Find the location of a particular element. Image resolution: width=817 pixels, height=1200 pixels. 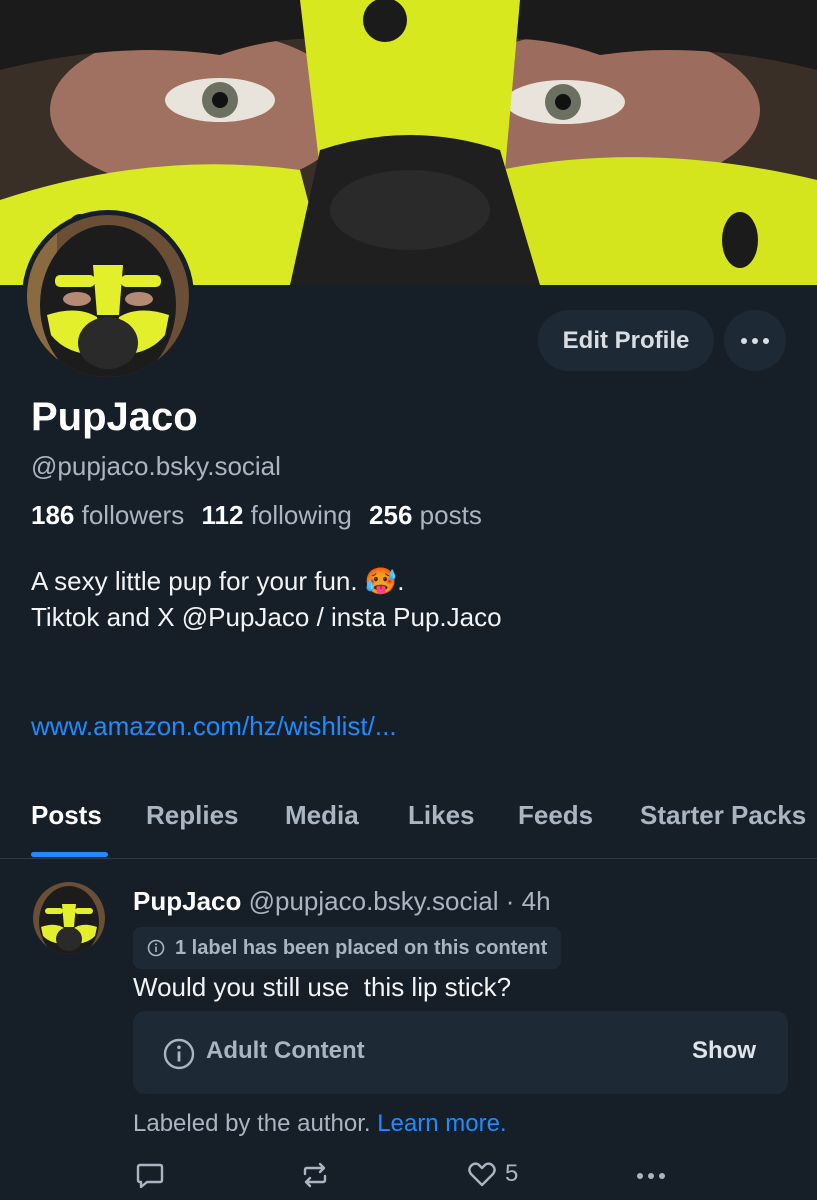

reply-icon is located at coordinates (150, 1176).